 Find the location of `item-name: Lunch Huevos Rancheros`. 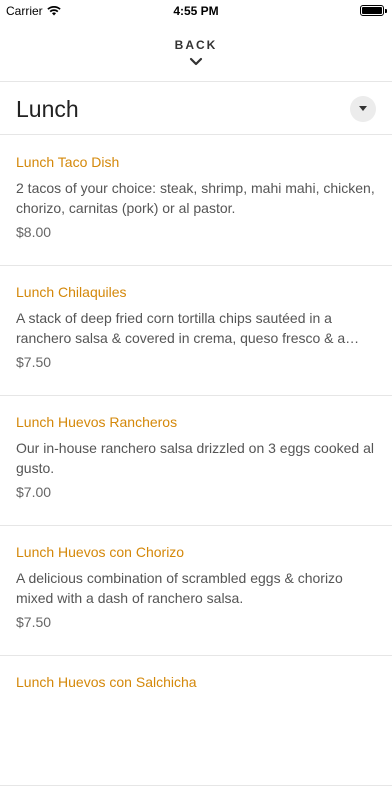

item-name: Lunch Huevos Rancheros is located at coordinates (97, 422).